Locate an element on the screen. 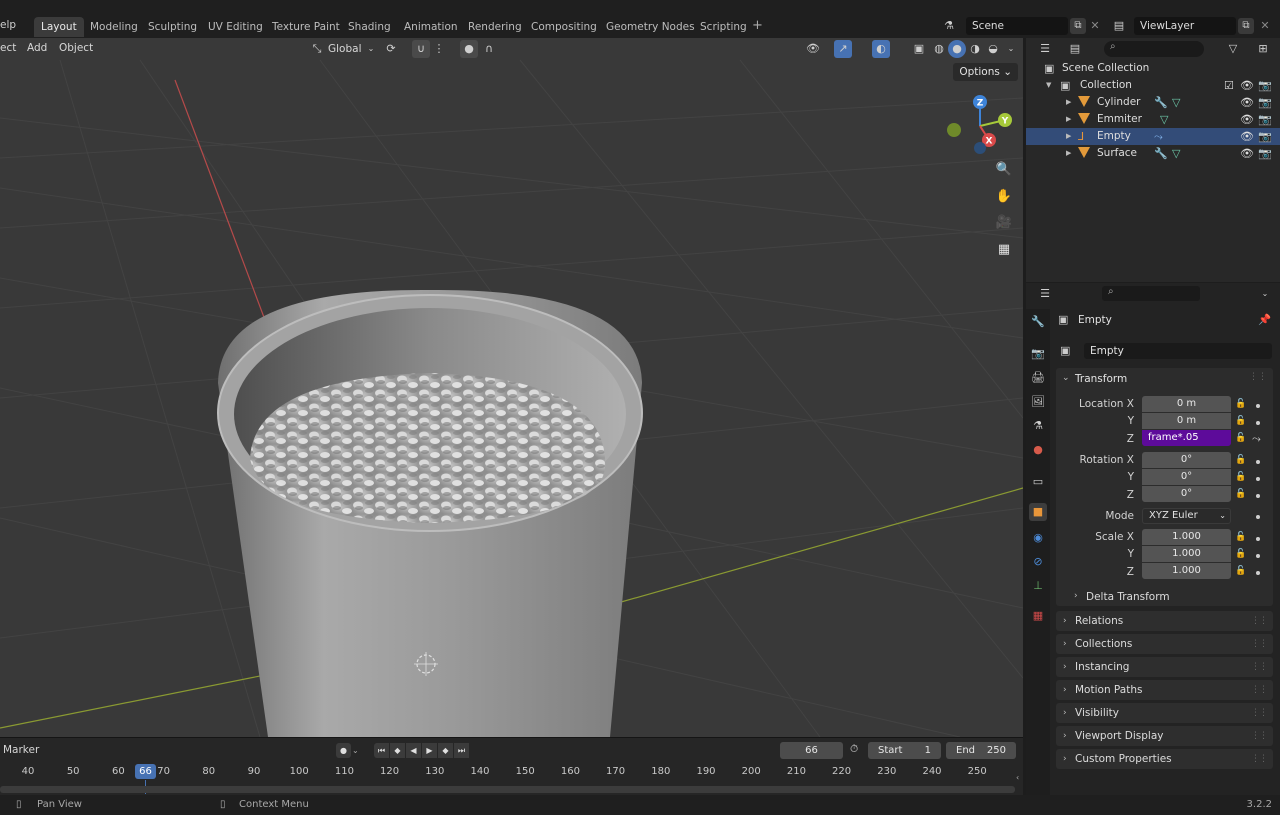  add-menu: Add is located at coordinates (37, 48).